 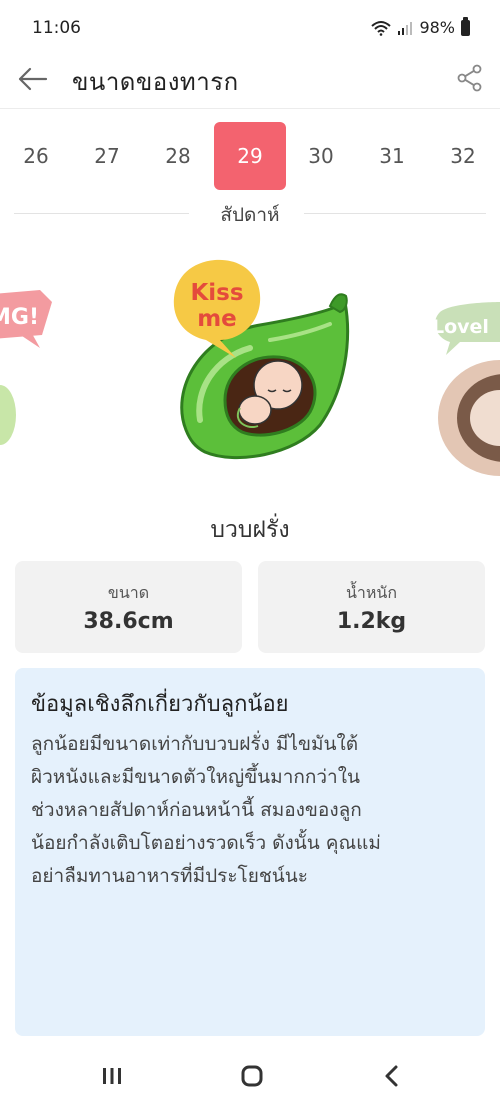 What do you see at coordinates (128, 621) in the screenshot?
I see `size-value: 38.6cm` at bounding box center [128, 621].